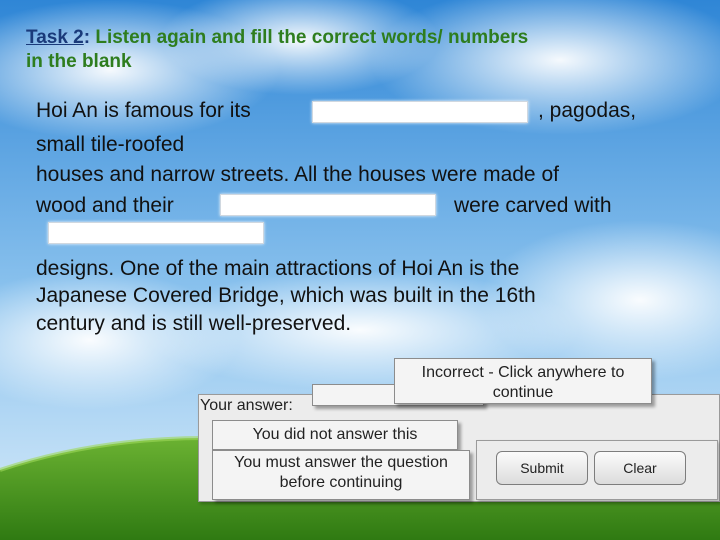 Image resolution: width=720 pixels, height=540 pixels. I want to click on incorrect-feedback: Incorrect - Click anywhere to continue, so click(523, 381).